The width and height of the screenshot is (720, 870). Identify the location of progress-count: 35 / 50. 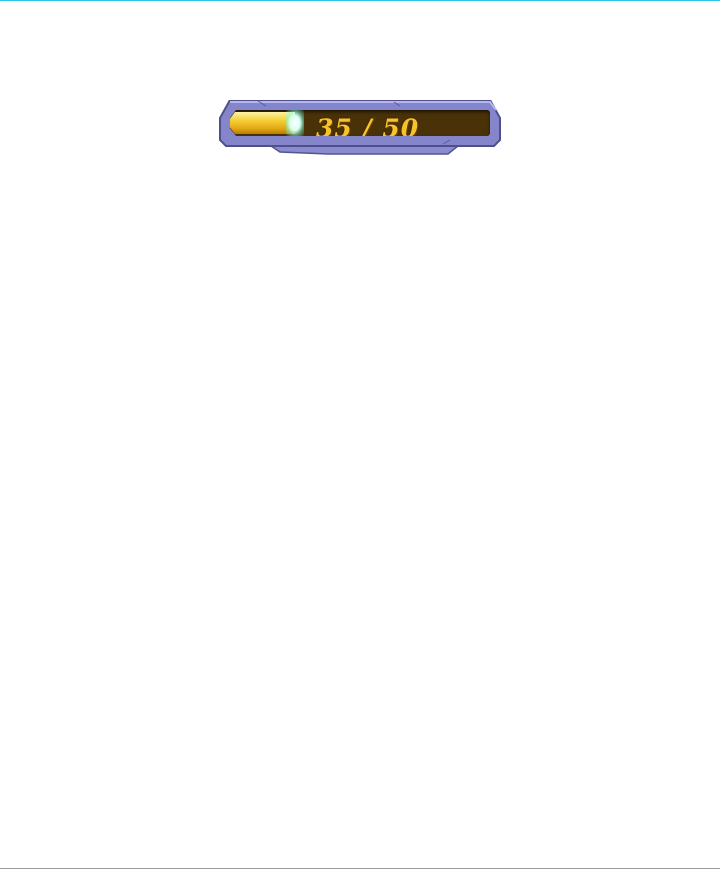
(367, 125).